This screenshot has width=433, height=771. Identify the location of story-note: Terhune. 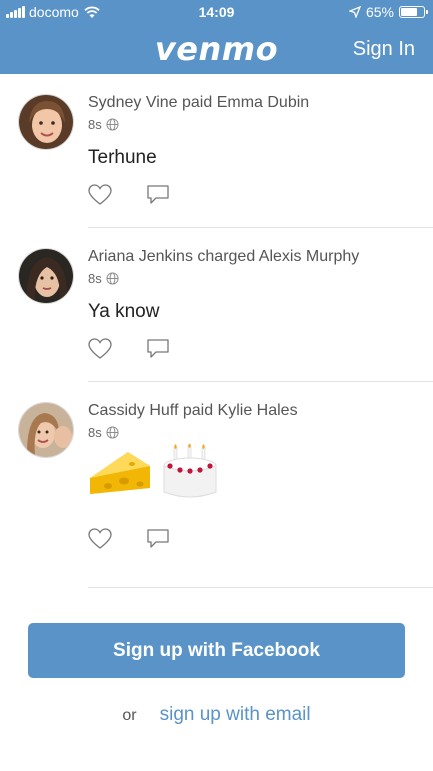
(122, 157).